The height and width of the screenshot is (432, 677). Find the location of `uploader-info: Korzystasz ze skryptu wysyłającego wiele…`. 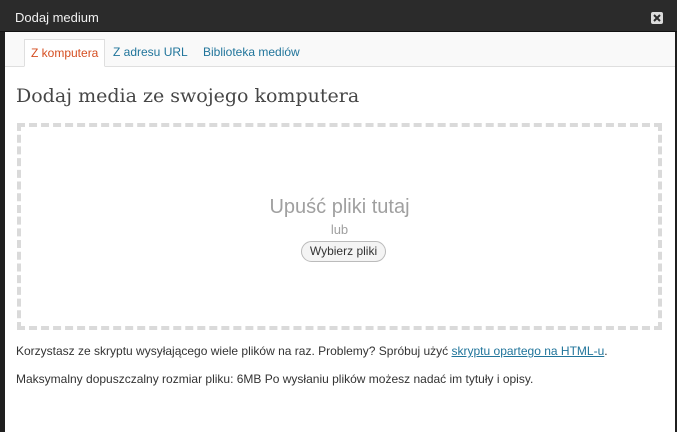

uploader-info: Korzystasz ze skryptu wysyłającego wiele… is located at coordinates (312, 351).